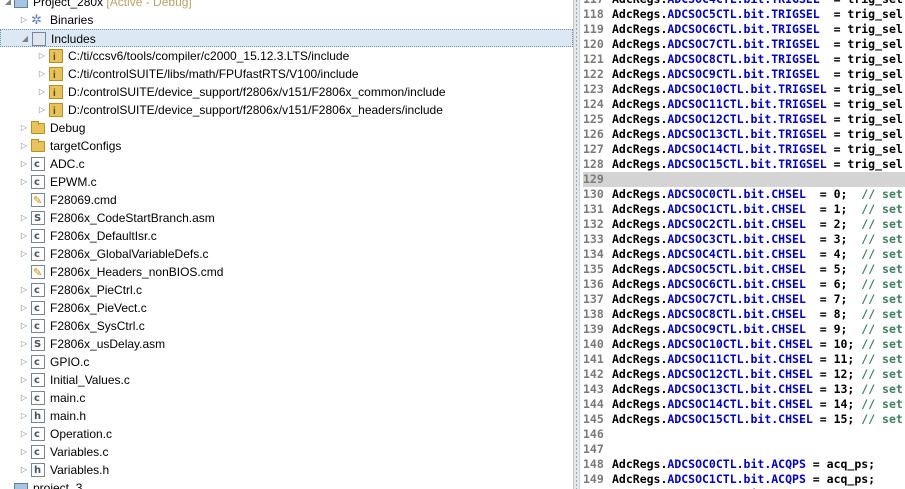 This screenshot has width=905, height=489. I want to click on asm-file-icon: S, so click(38, 218).